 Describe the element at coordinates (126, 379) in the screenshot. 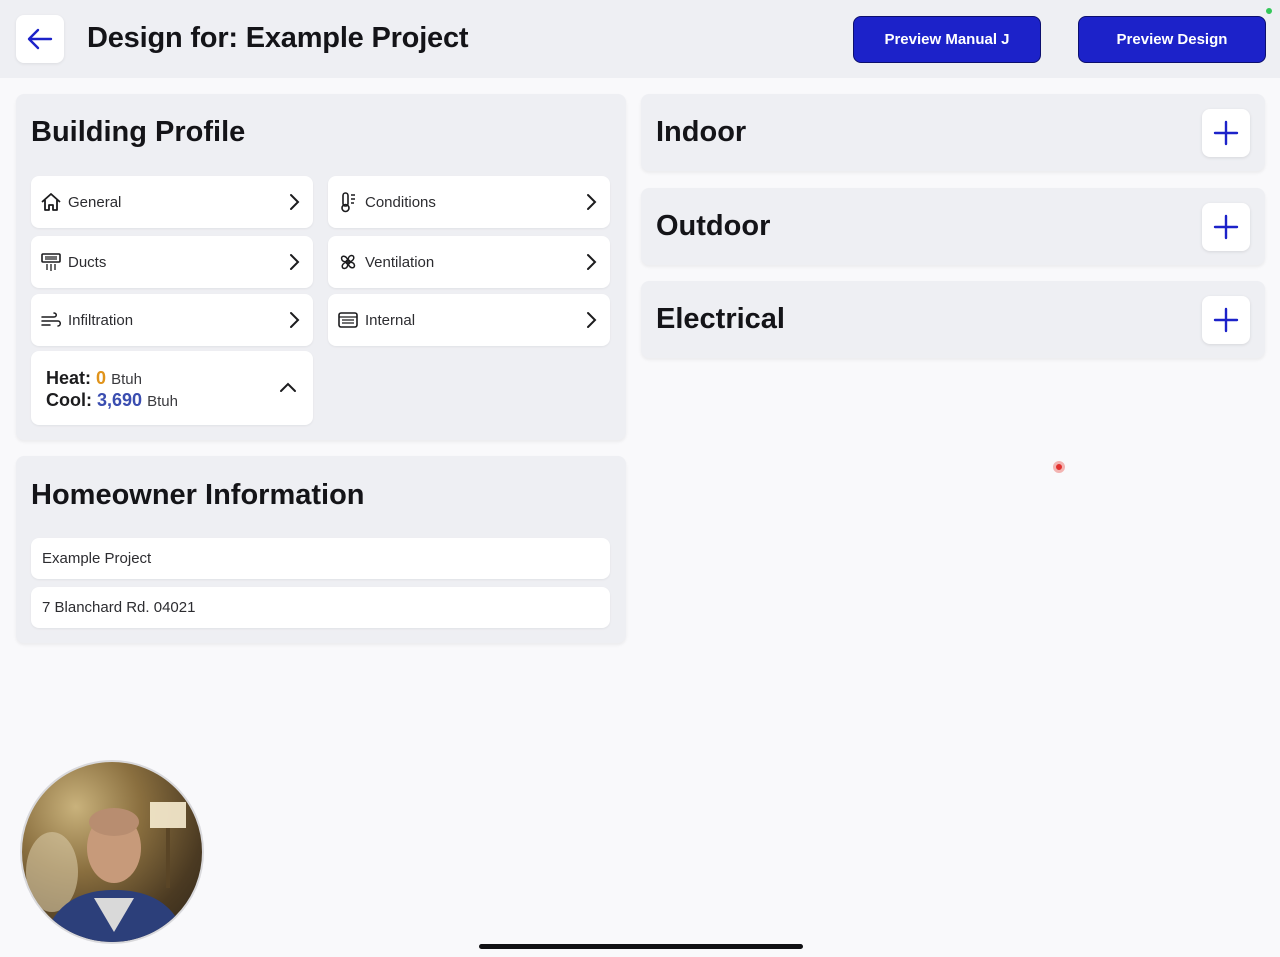

I see `heat-unit: Btuh` at that location.